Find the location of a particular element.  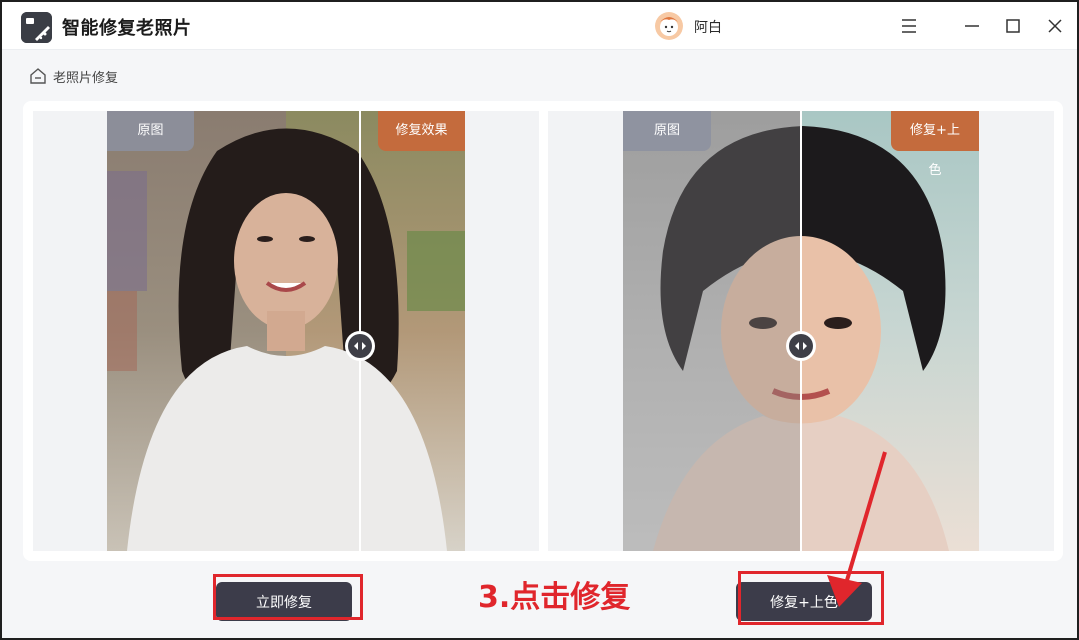

breadcrumb-label: 老照片修复 is located at coordinates (85, 76).